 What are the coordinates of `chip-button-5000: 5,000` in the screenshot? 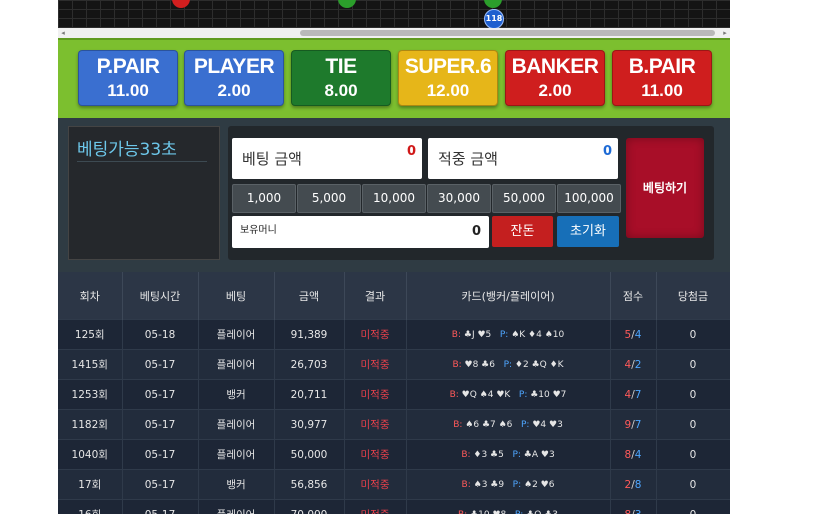 It's located at (329, 198).